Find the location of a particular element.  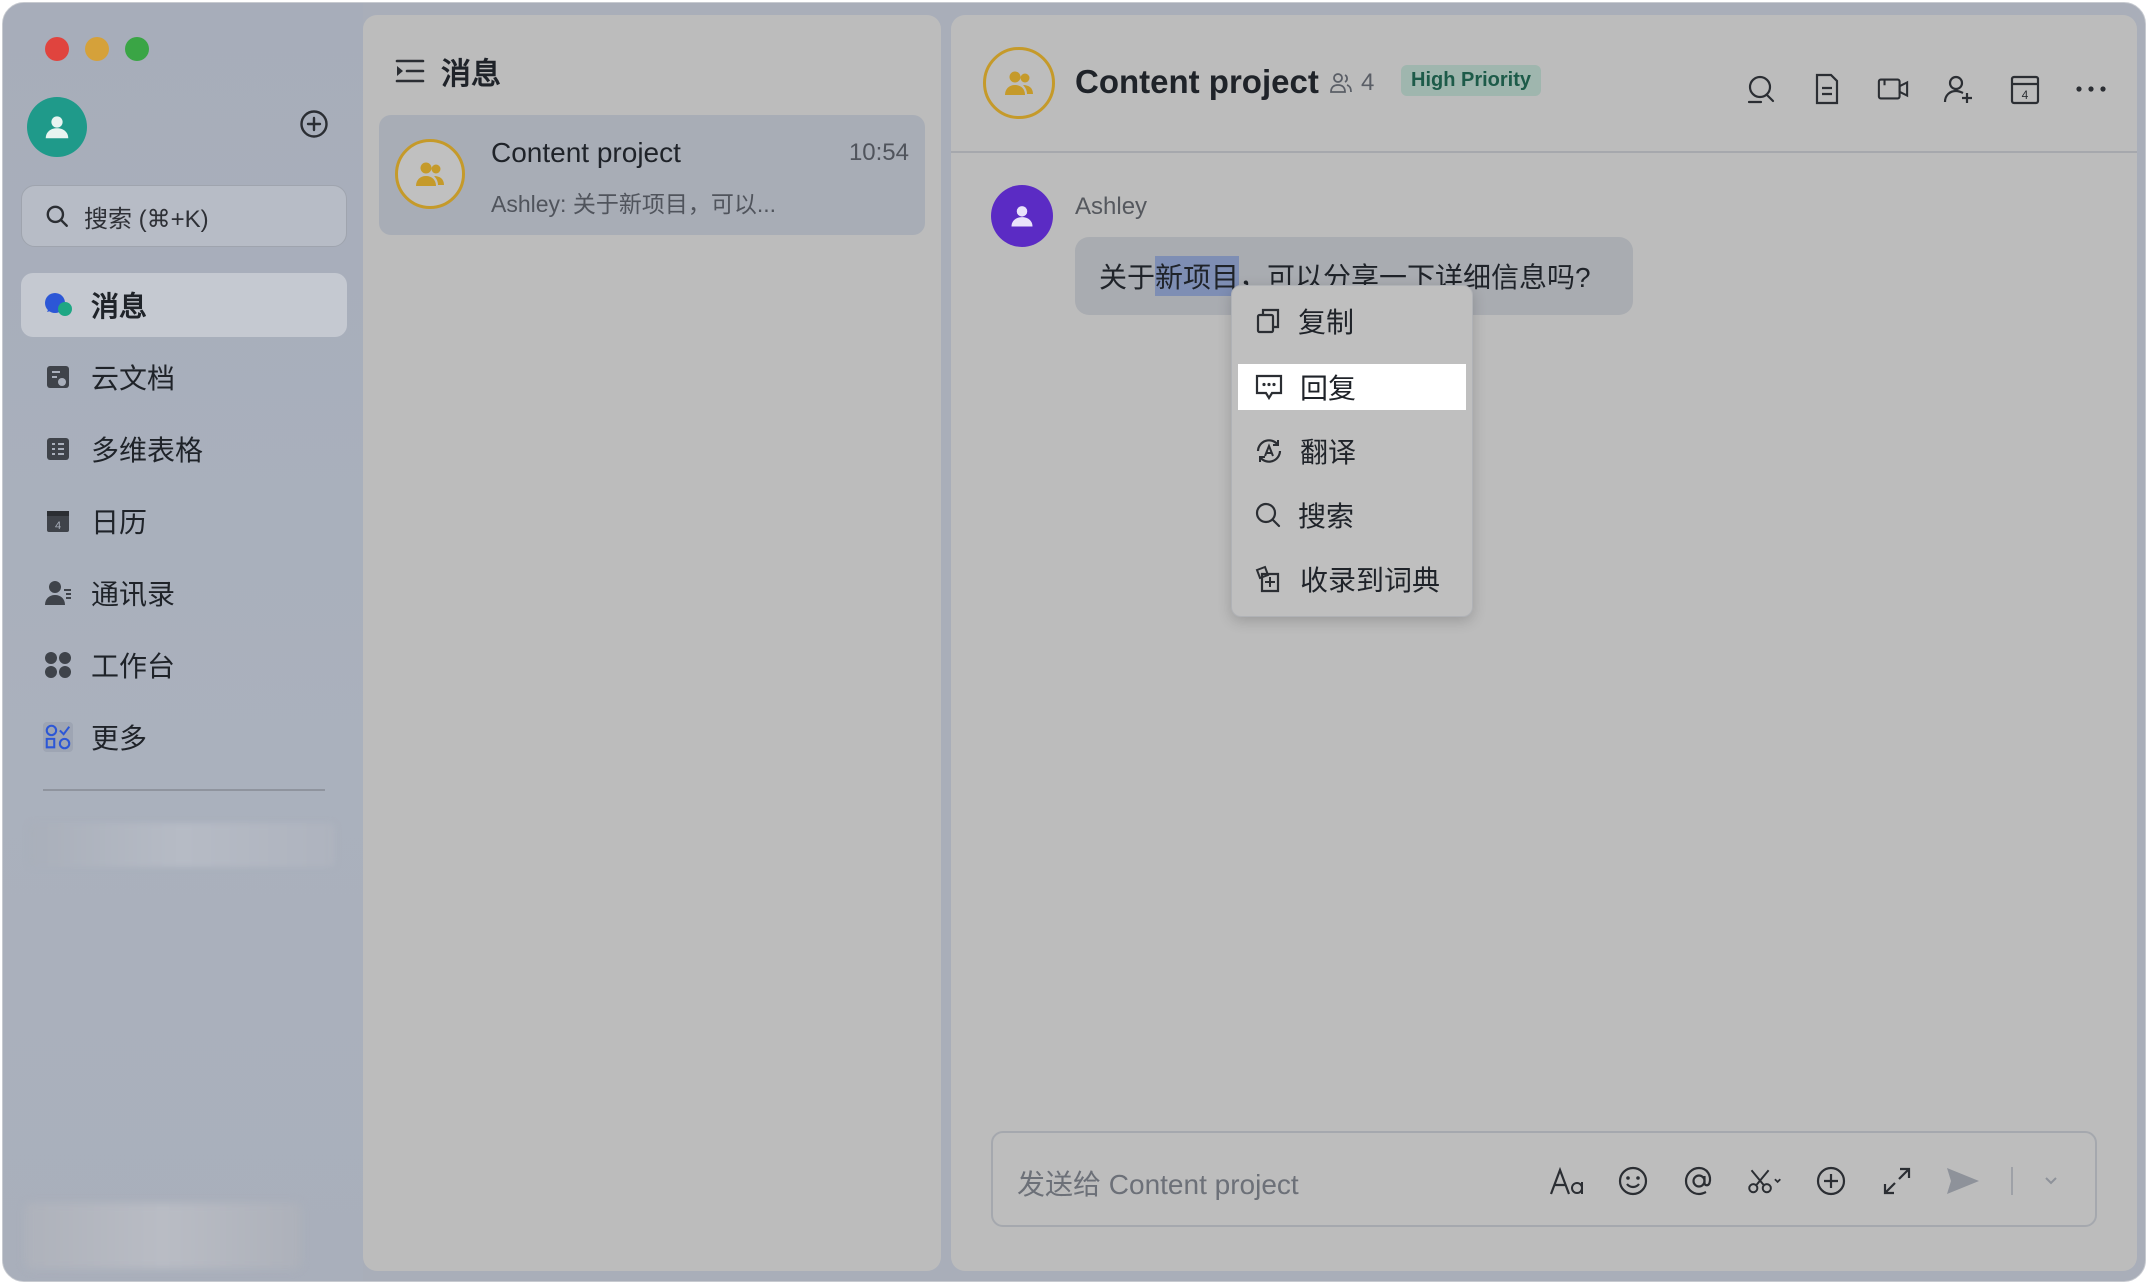

menu-item-label: 搜索 is located at coordinates (1326, 516).